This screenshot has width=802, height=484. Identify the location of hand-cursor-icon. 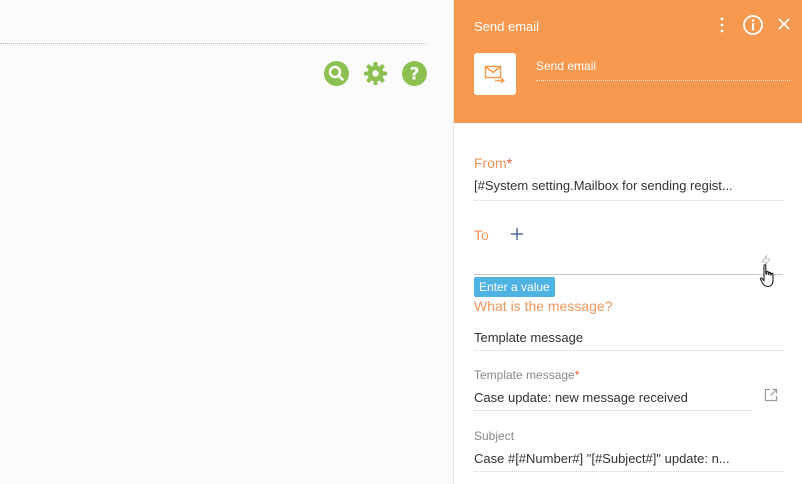
(768, 278).